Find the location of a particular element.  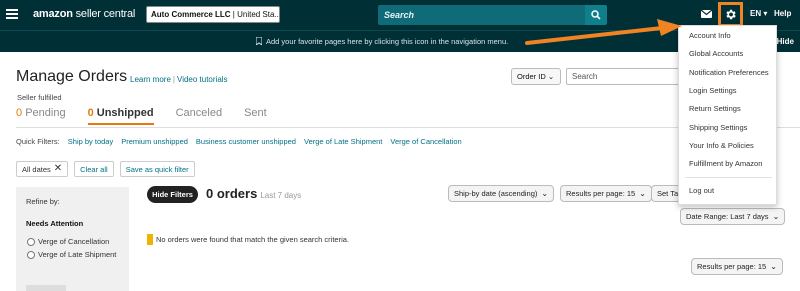

global-search-input: Search is located at coordinates (481, 15).